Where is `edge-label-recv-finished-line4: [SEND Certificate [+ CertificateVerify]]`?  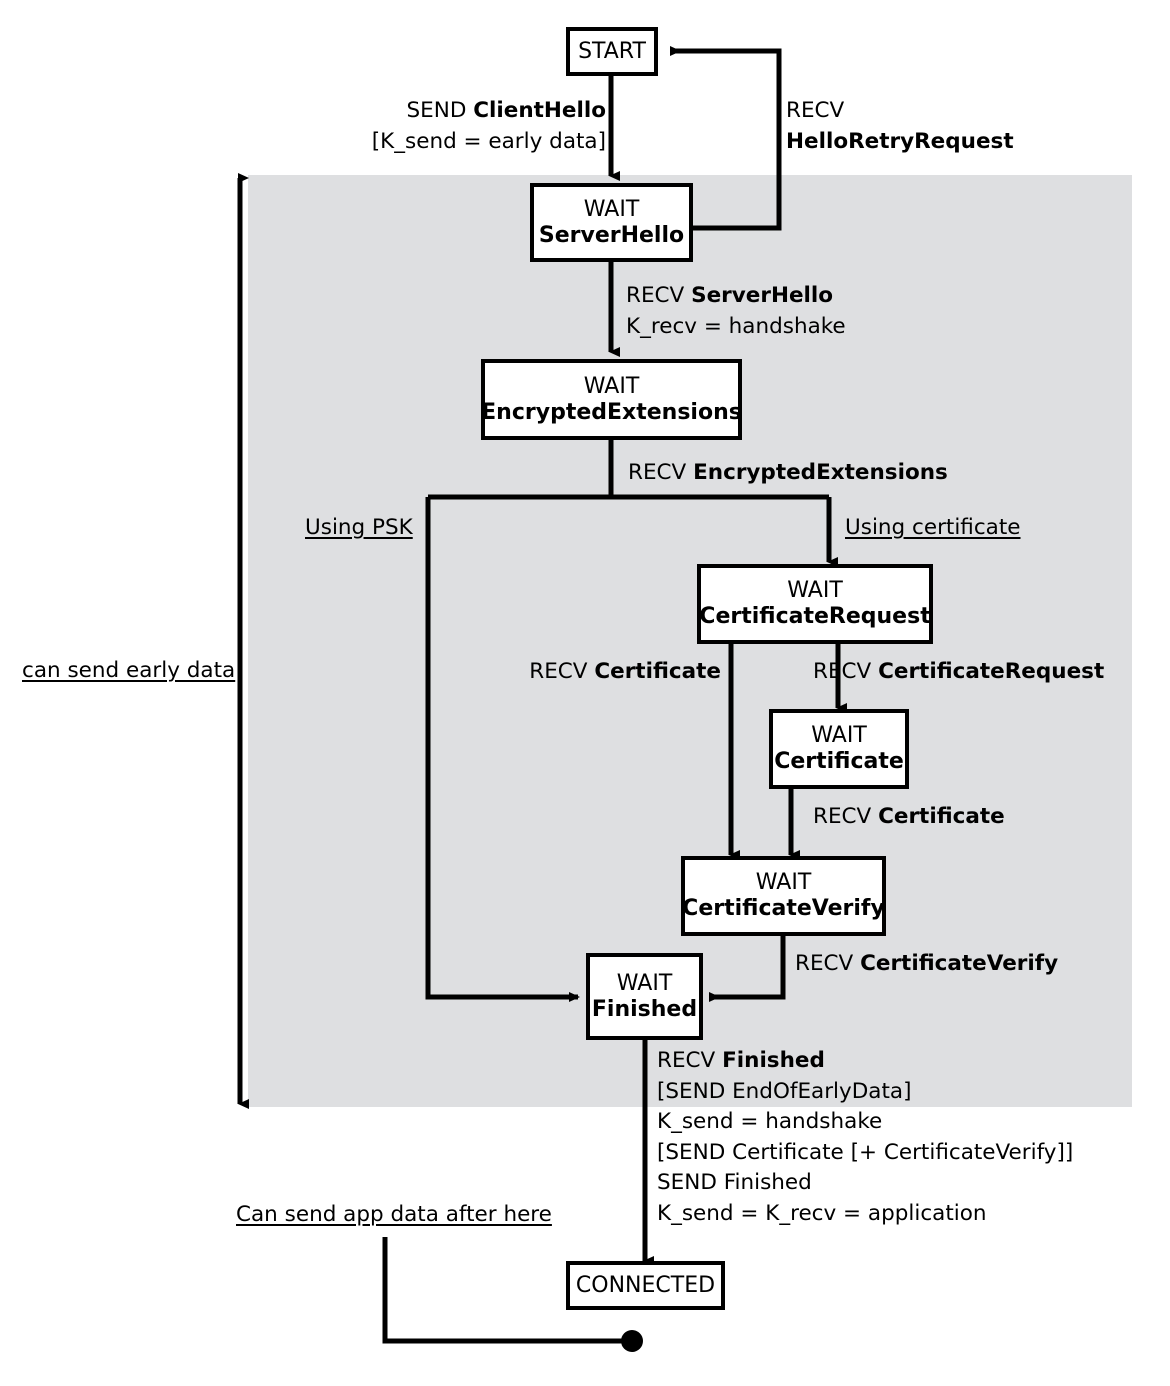
edge-label-recv-finished-line4: [SEND Certificate [+ CertificateVerify]] is located at coordinates (865, 1152).